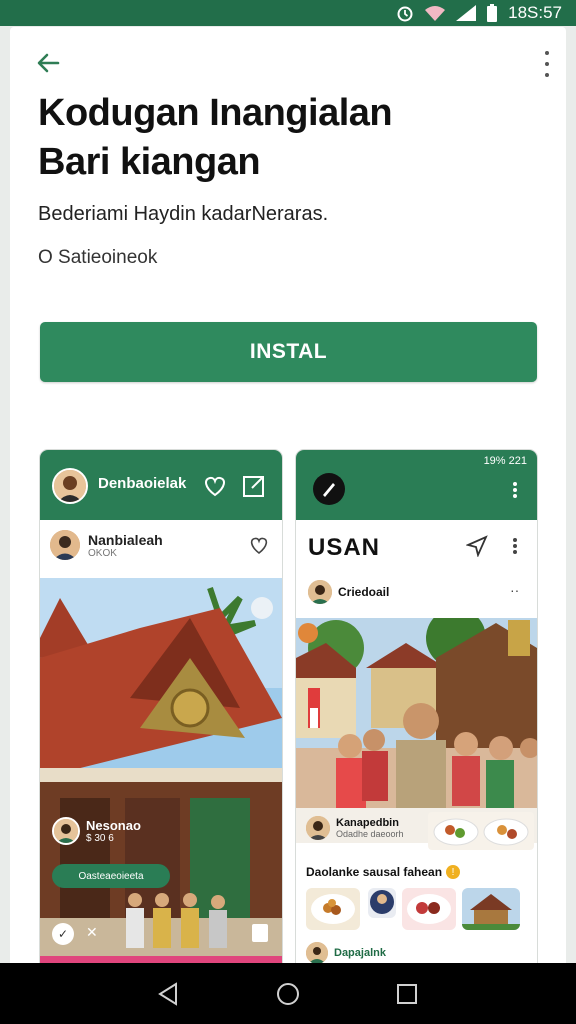 Image resolution: width=576 pixels, height=1024 pixels. What do you see at coordinates (169, 994) in the screenshot?
I see `back-nav-icon` at bounding box center [169, 994].